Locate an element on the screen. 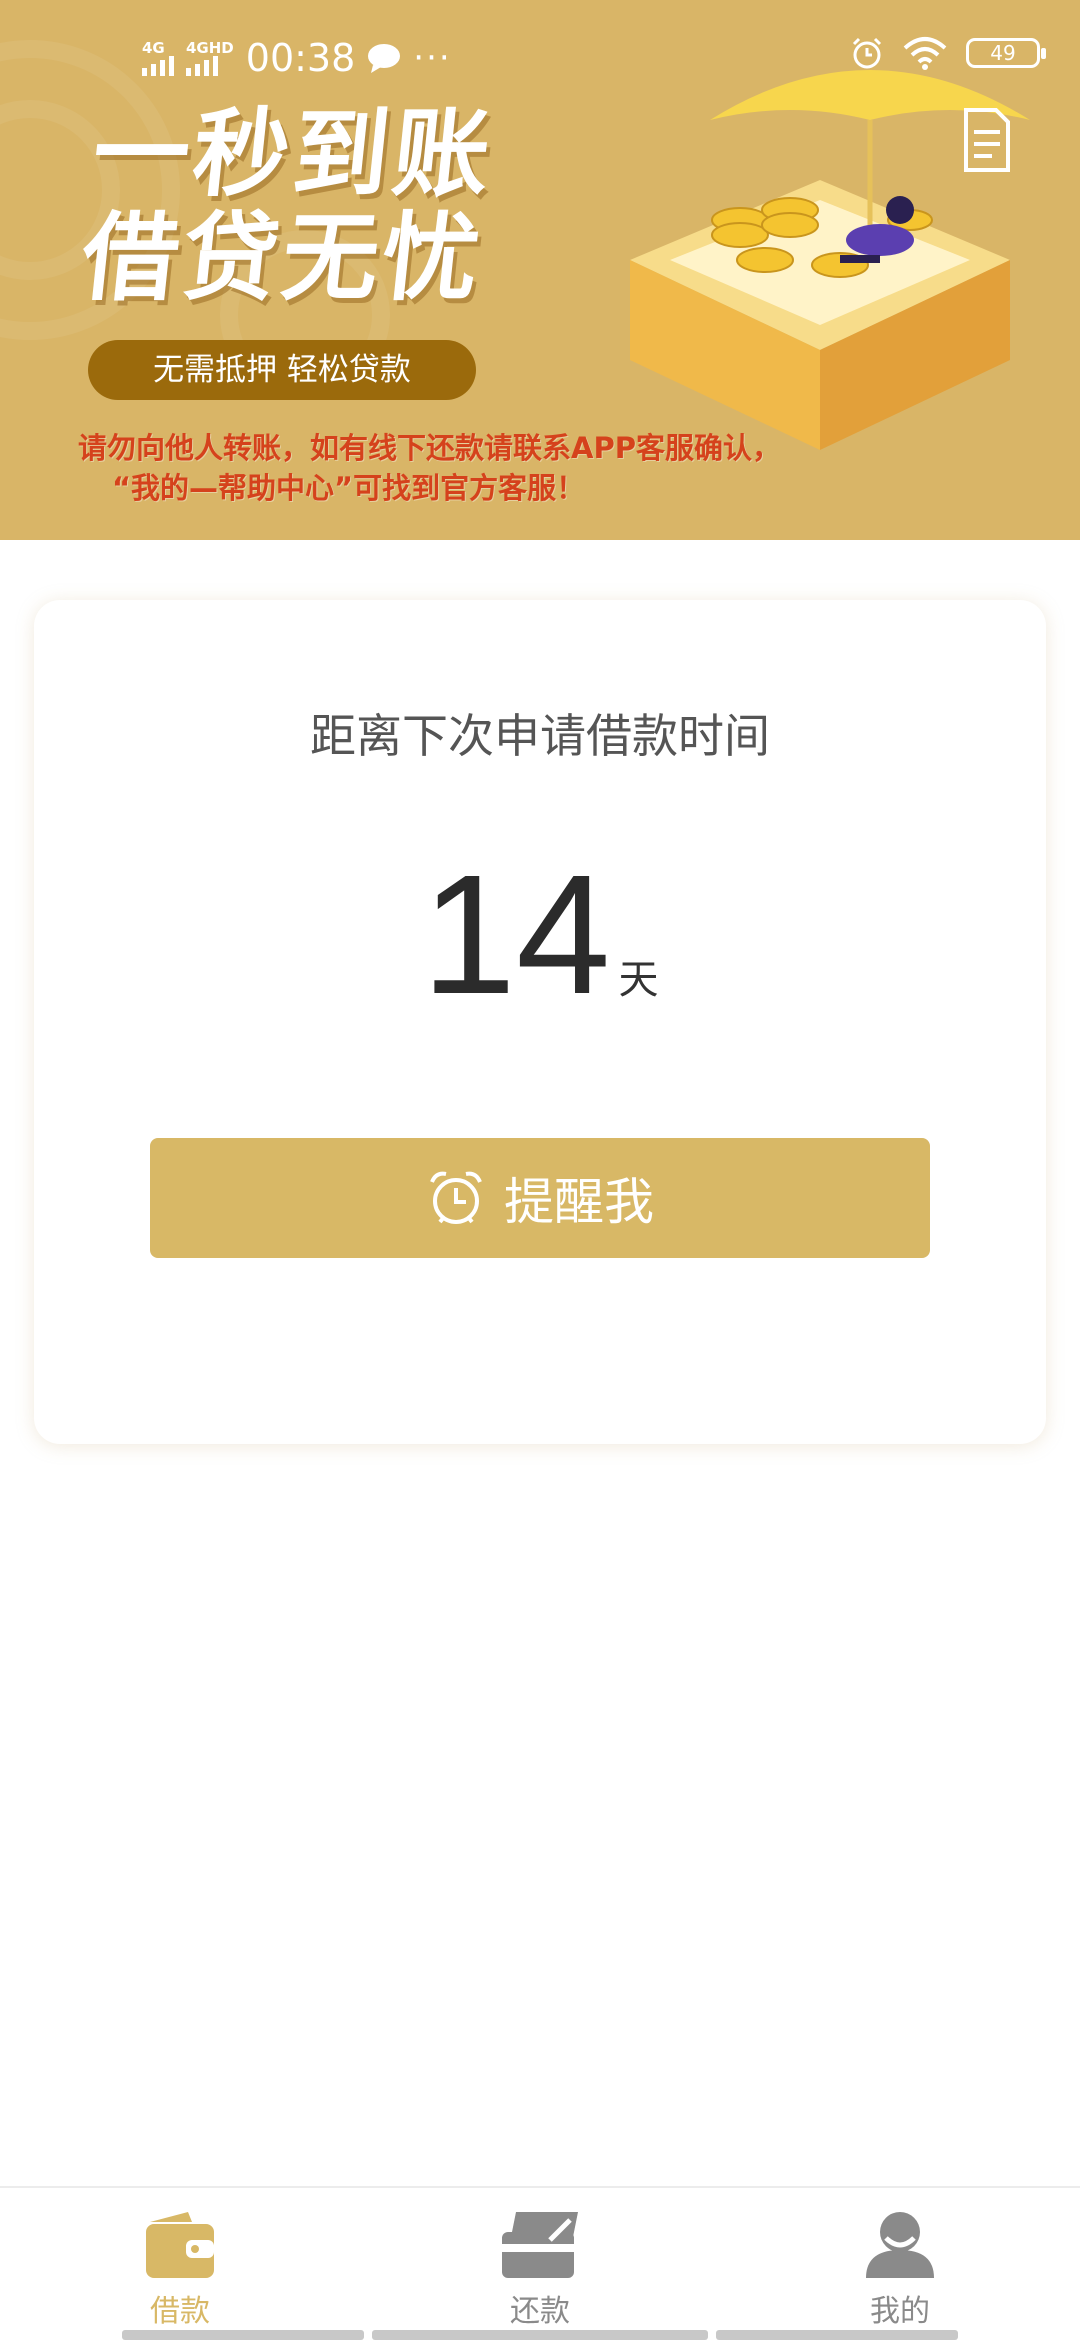 Image resolution: width=1080 pixels, height=2340 pixels. card-title: 距离下次申请借款时间 is located at coordinates (540, 736).